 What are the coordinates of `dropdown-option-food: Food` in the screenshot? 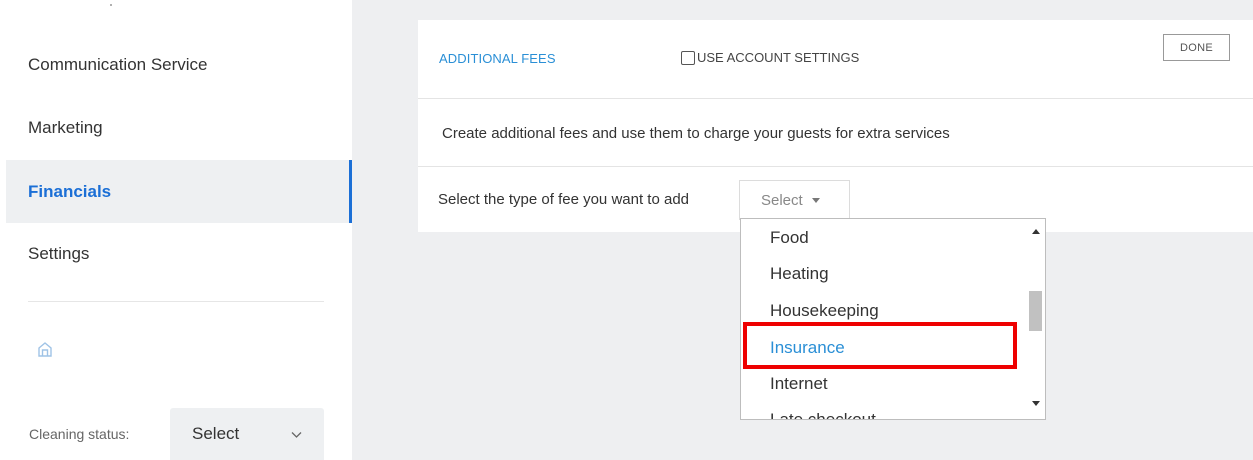 It's located at (883, 237).